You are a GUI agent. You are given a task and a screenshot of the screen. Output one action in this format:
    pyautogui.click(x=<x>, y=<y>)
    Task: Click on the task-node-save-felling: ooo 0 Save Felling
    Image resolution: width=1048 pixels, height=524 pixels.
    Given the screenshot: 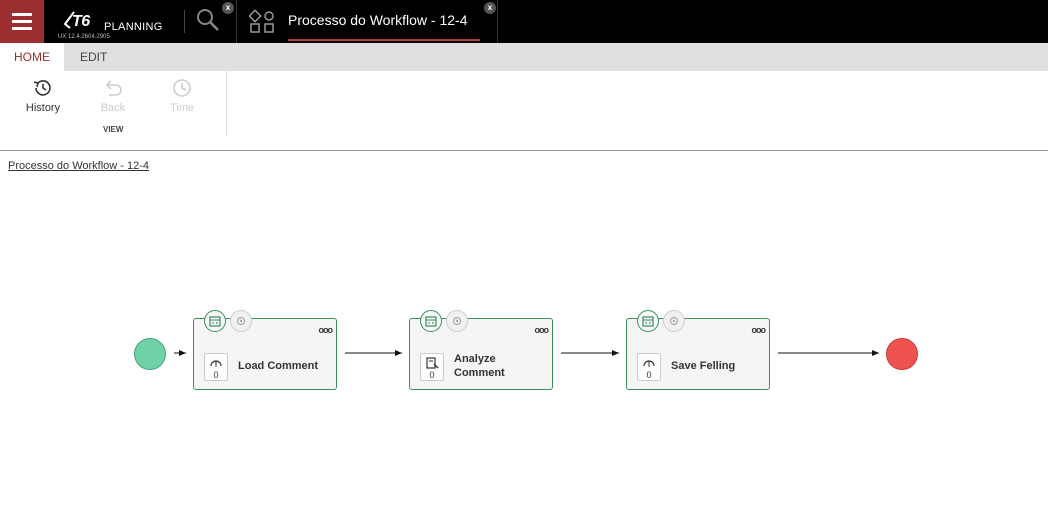 What is the action you would take?
    pyautogui.click(x=698, y=350)
    